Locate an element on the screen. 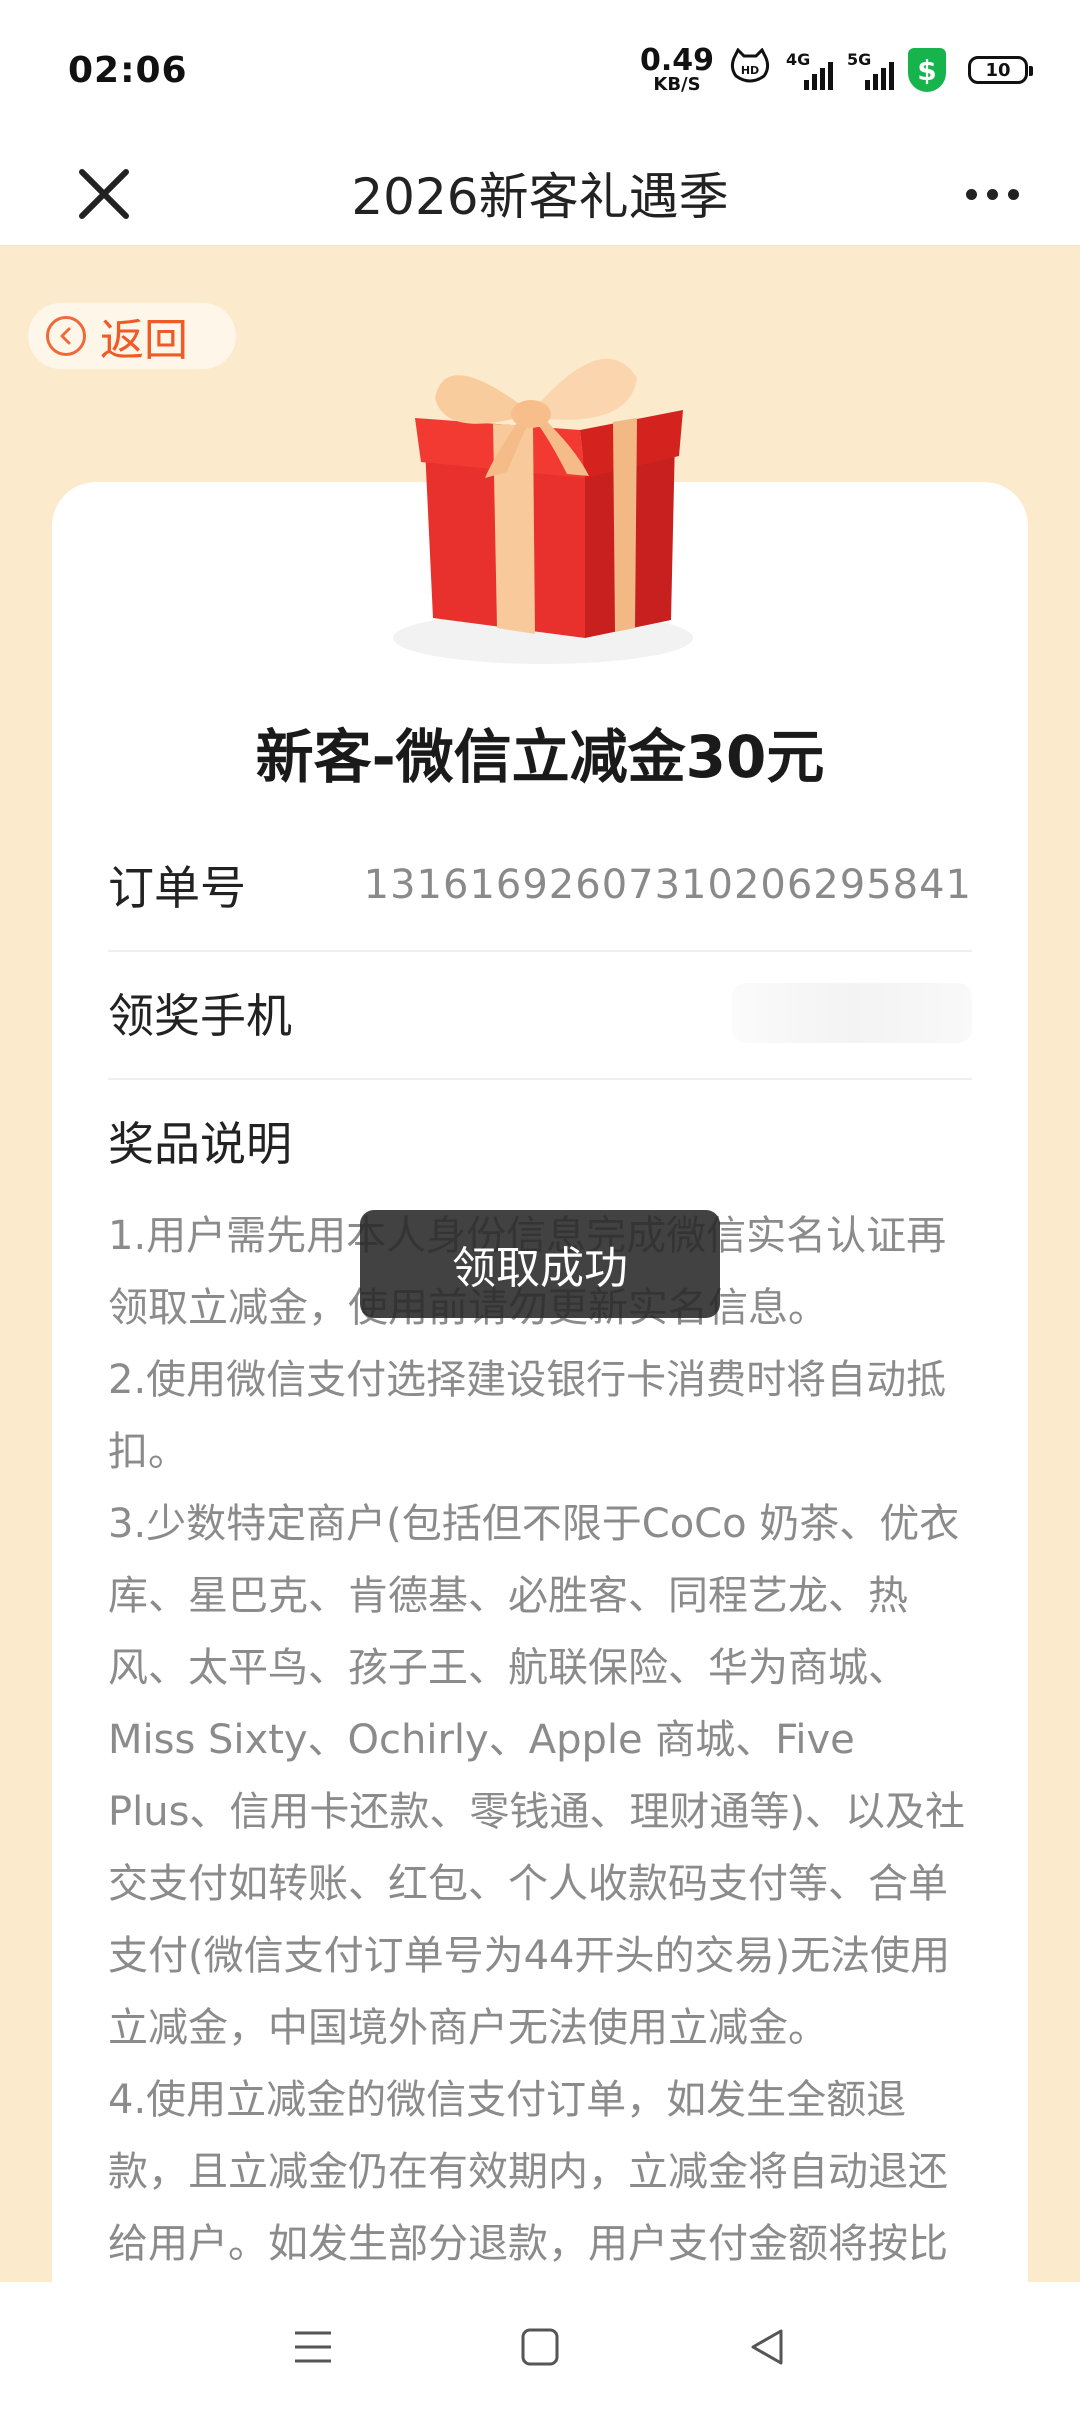  order-number-row: 订单号 131616926073102062958​41 is located at coordinates (540, 885).